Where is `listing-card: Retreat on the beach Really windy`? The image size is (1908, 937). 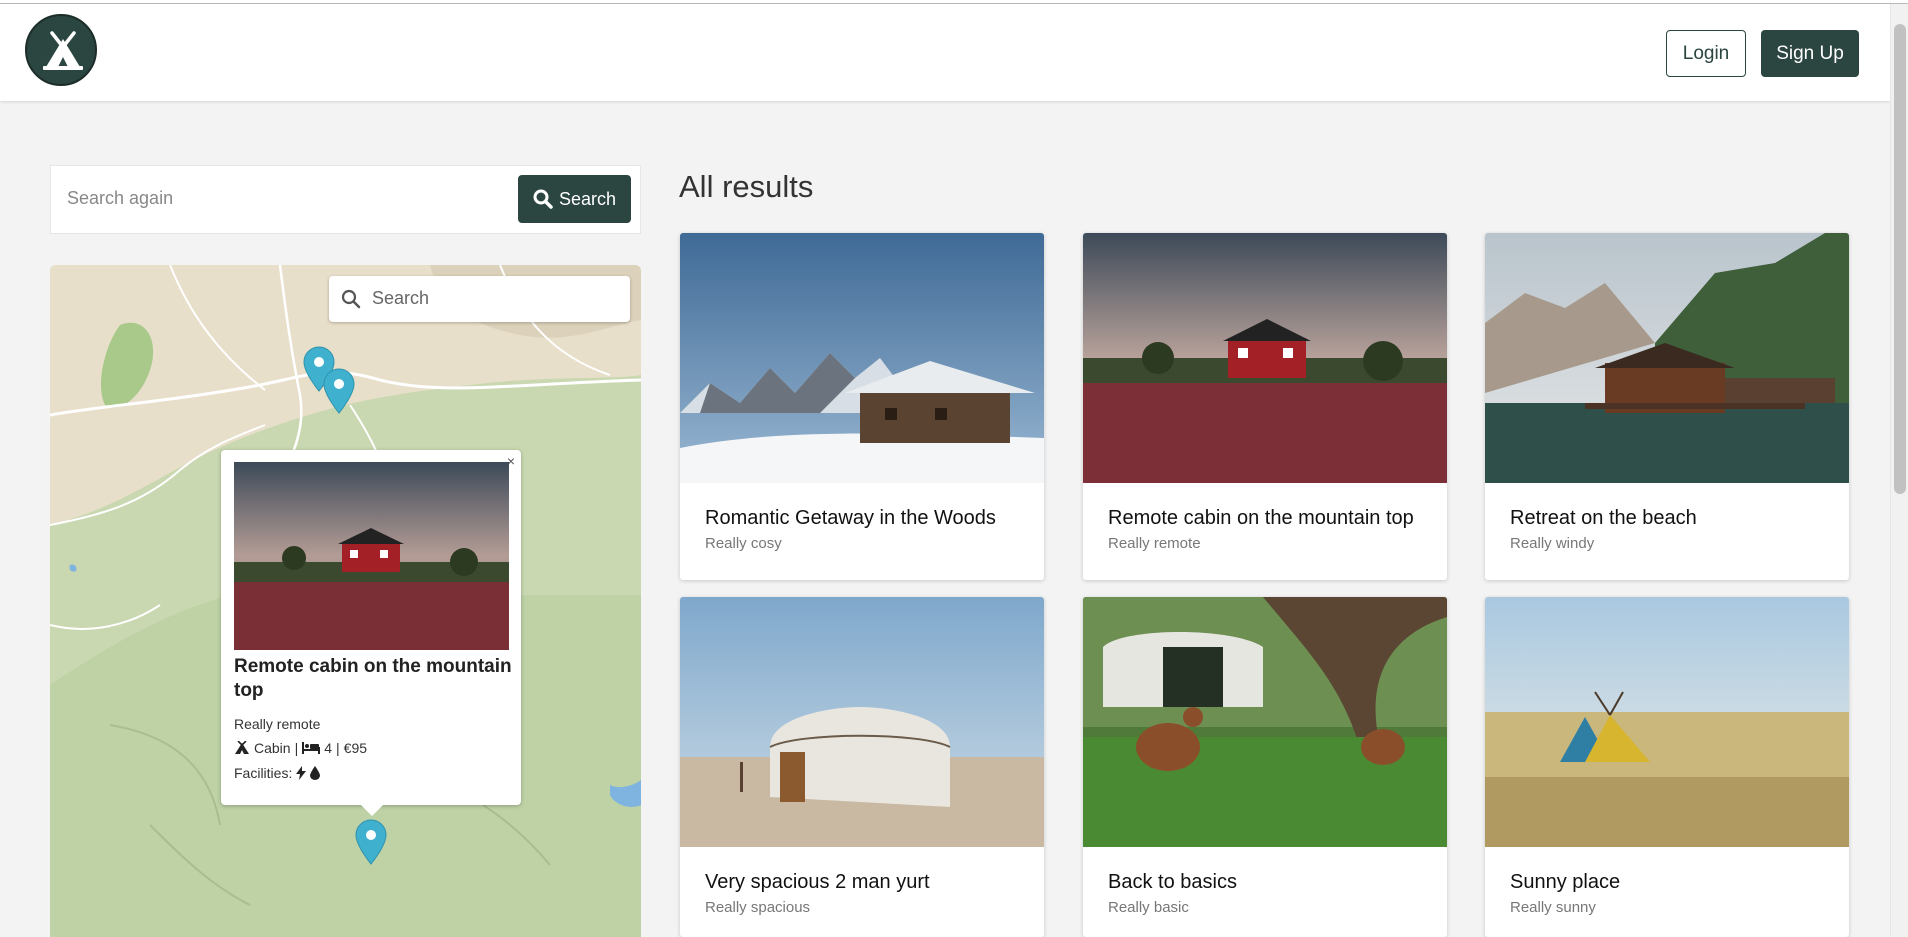 listing-card: Retreat on the beach Really windy is located at coordinates (1667, 406).